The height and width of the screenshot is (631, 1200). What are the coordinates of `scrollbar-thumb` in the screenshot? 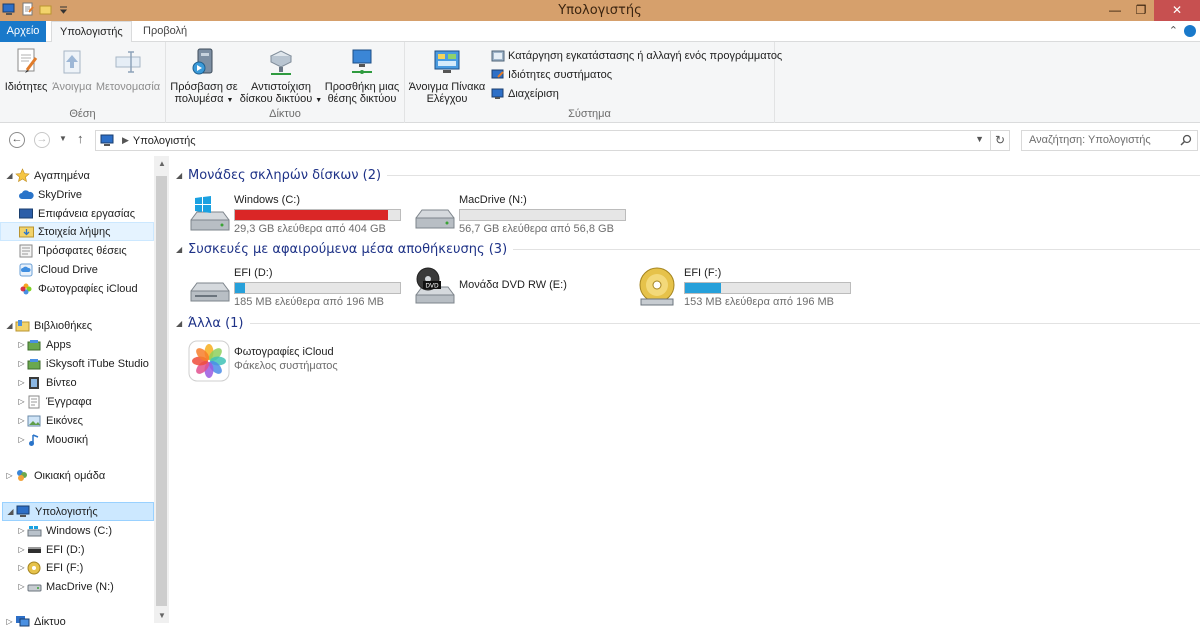 It's located at (161, 391).